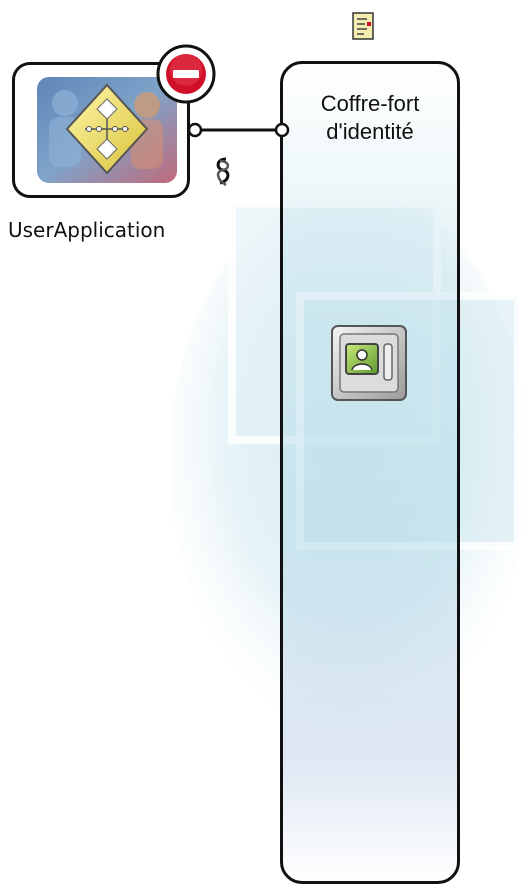  I want to click on stop-icon, so click(186, 74).